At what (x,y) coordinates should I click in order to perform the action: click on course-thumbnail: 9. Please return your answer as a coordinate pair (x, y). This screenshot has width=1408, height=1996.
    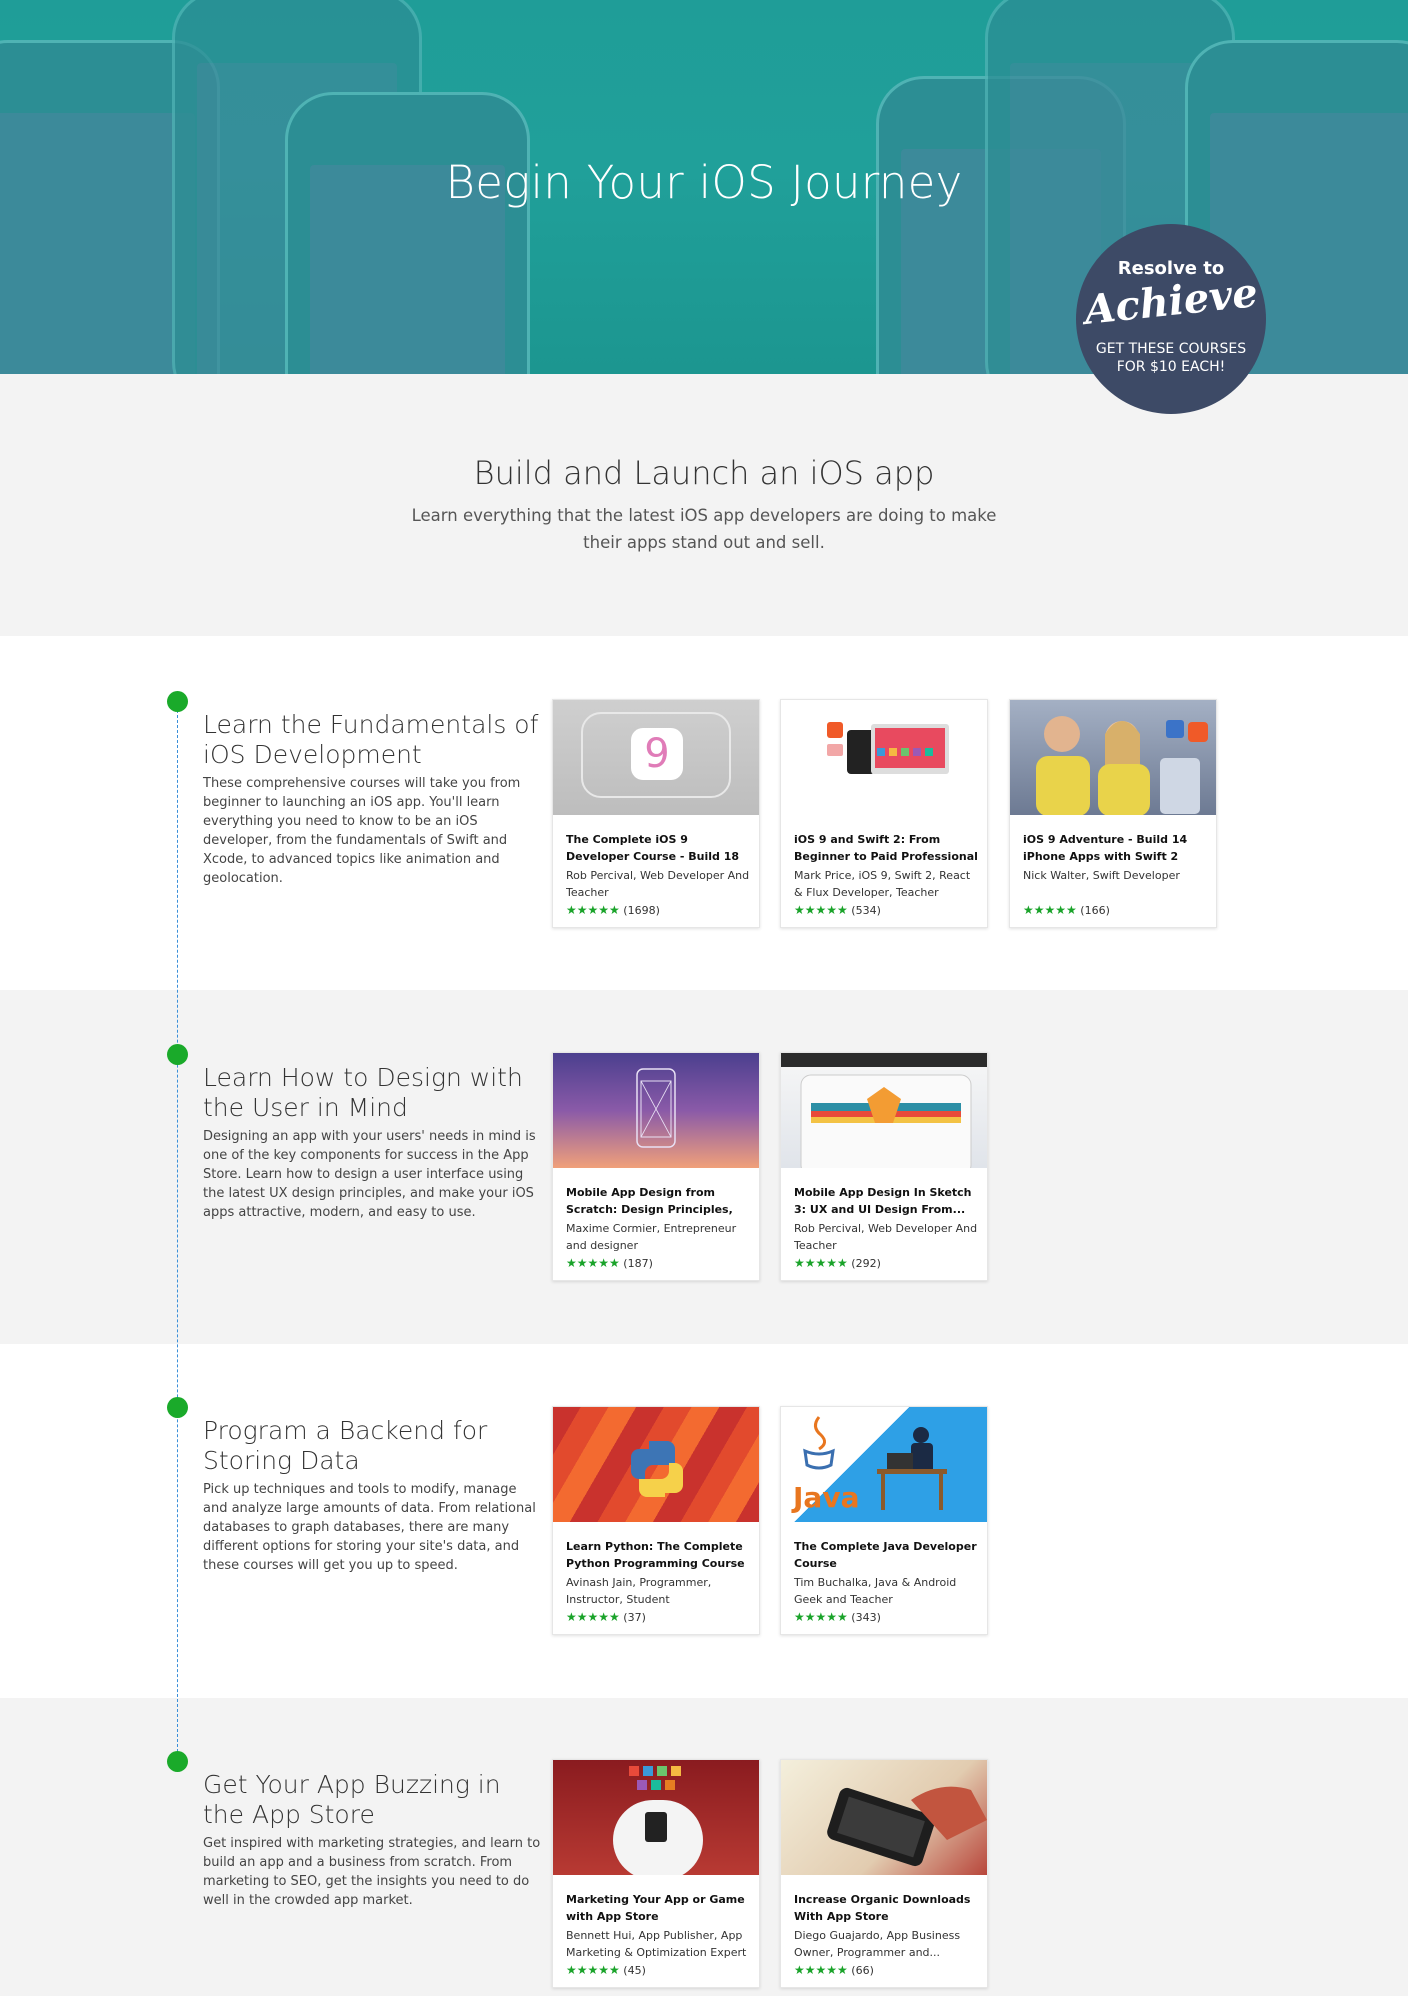
    Looking at the image, I should click on (656, 757).